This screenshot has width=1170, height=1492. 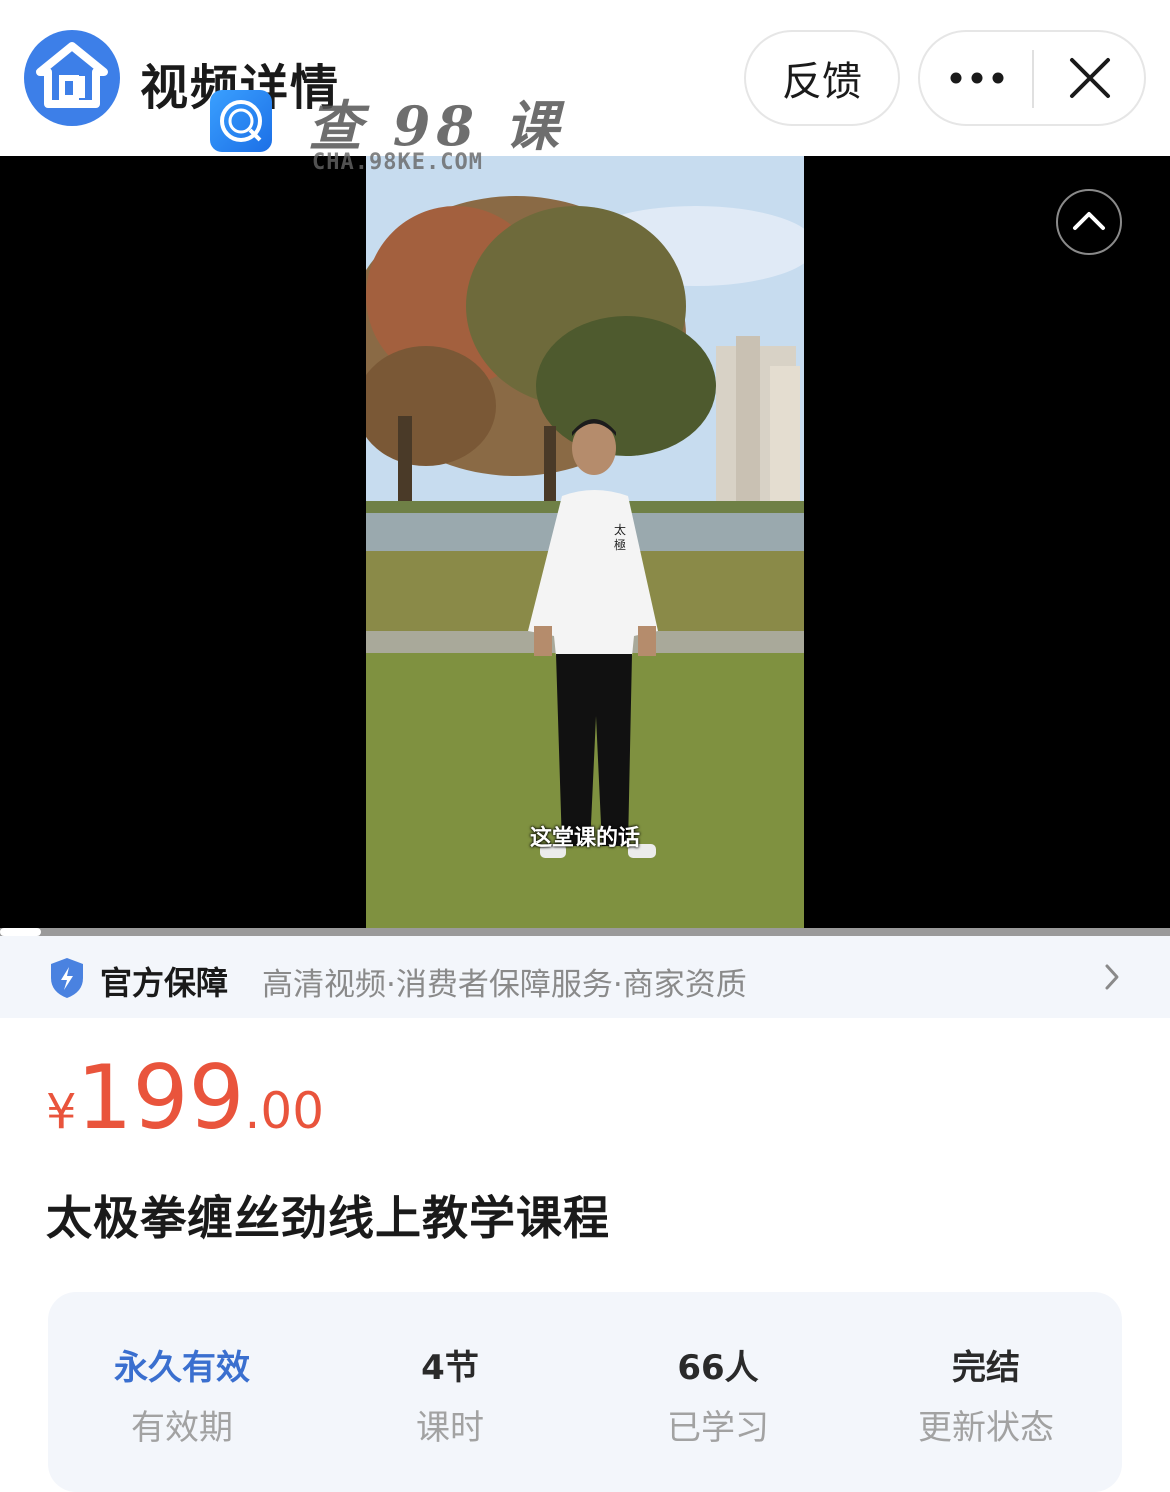 I want to click on svg-text: 極, so click(x=620, y=544).